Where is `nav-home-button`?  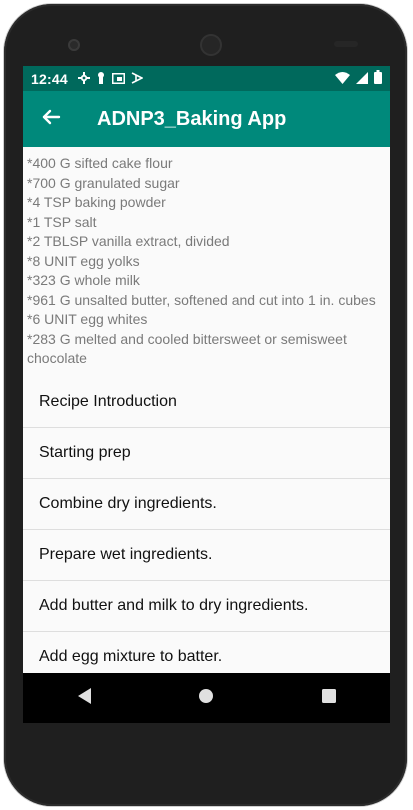 nav-home-button is located at coordinates (206, 698).